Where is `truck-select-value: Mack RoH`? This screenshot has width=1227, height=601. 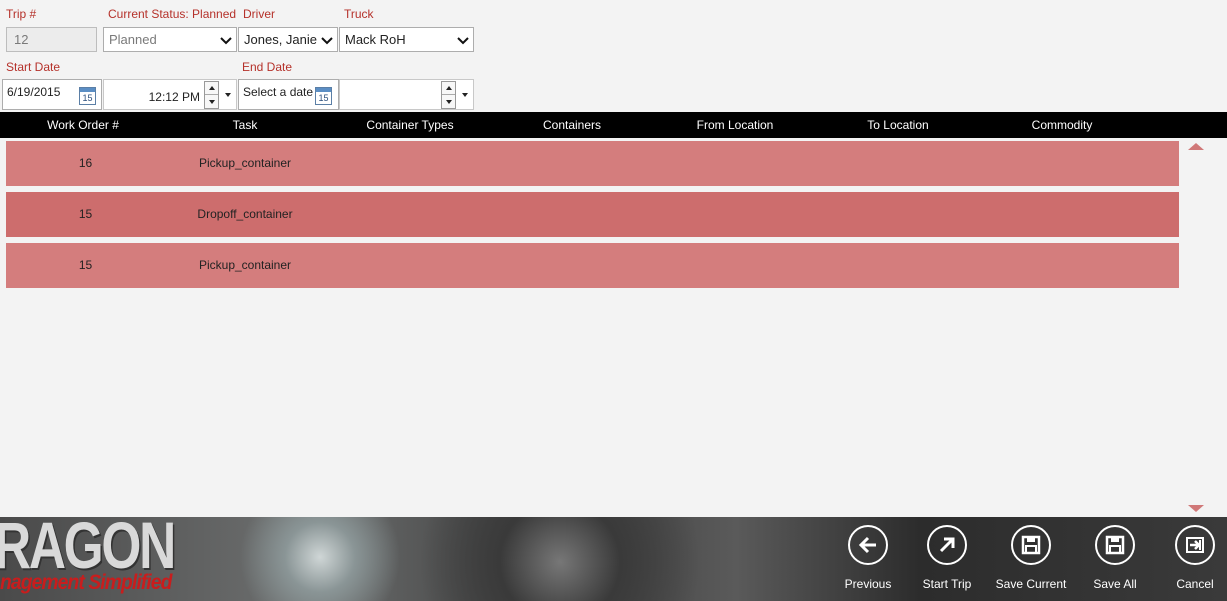 truck-select-value: Mack RoH is located at coordinates (375, 39).